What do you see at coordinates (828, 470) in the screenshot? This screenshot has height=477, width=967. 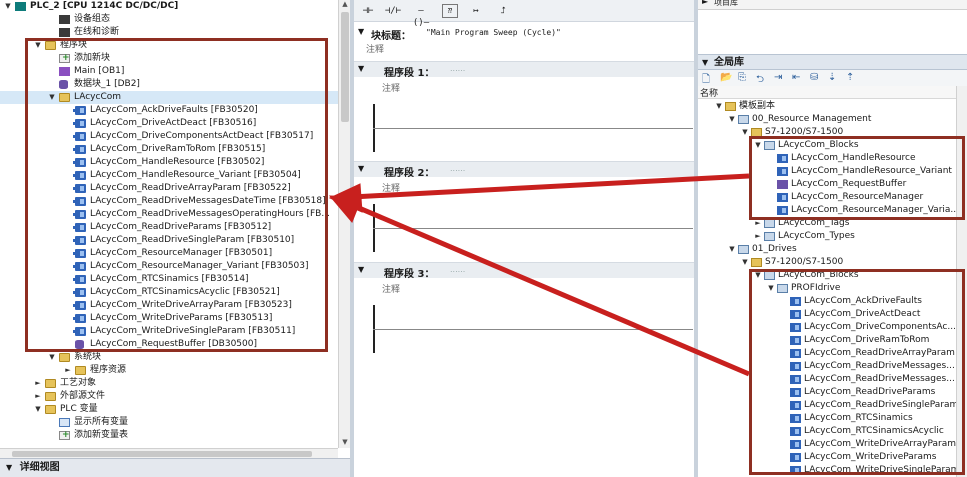 I see `library-item: LAcycCom_WriteDriveSingleParam` at bounding box center [828, 470].